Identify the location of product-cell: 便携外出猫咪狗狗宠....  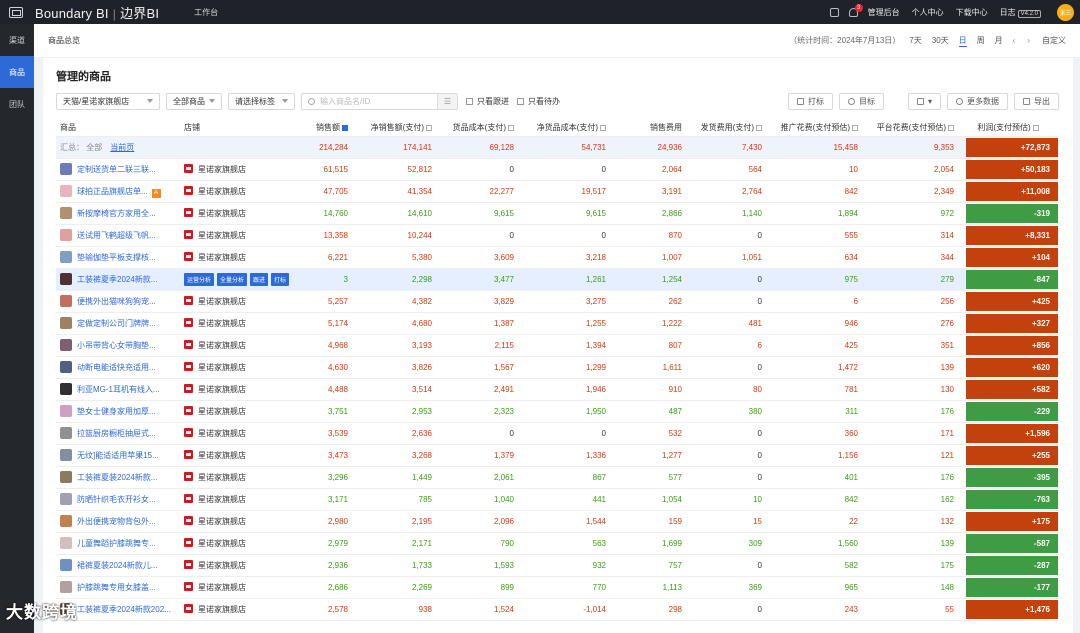
(118, 301).